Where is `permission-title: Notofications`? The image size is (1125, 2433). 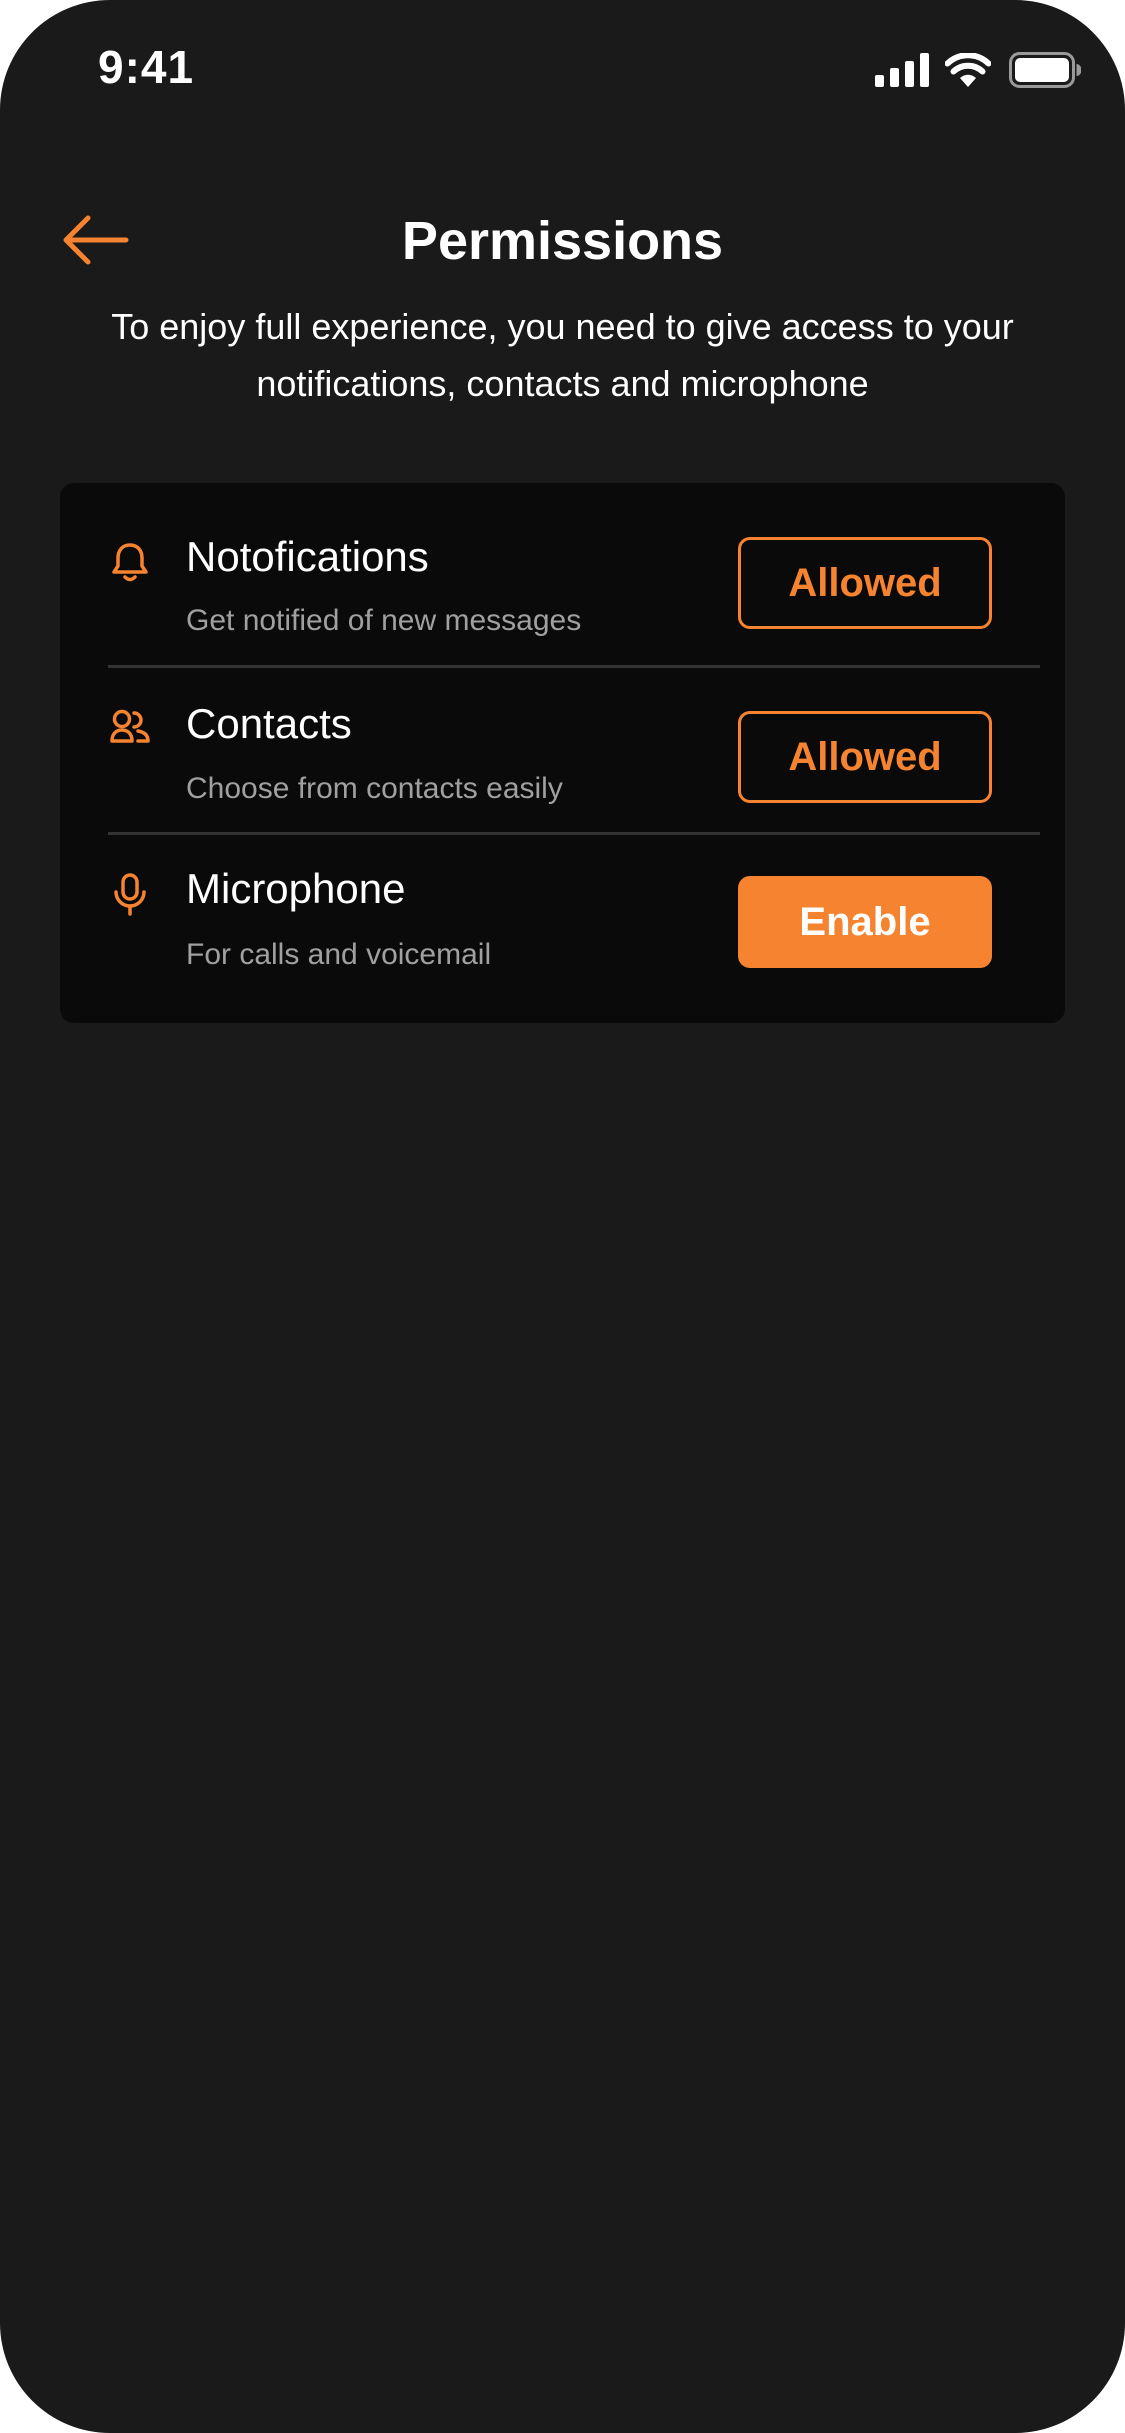 permission-title: Notofications is located at coordinates (307, 556).